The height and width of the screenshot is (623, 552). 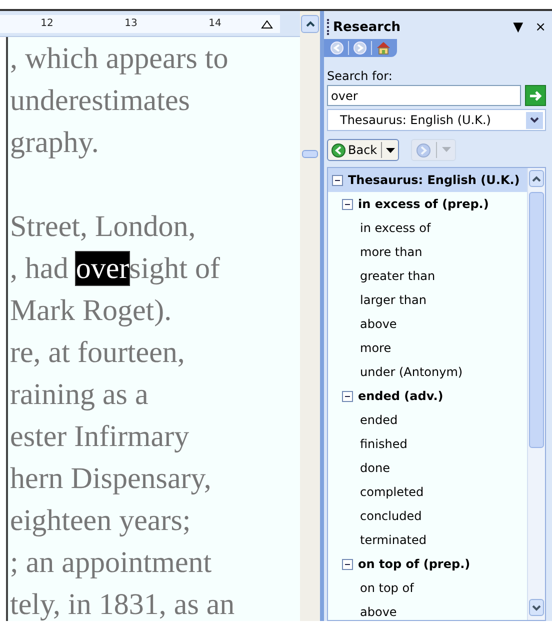 What do you see at coordinates (115, 269) in the screenshot?
I see `text-line: , had oversight of` at bounding box center [115, 269].